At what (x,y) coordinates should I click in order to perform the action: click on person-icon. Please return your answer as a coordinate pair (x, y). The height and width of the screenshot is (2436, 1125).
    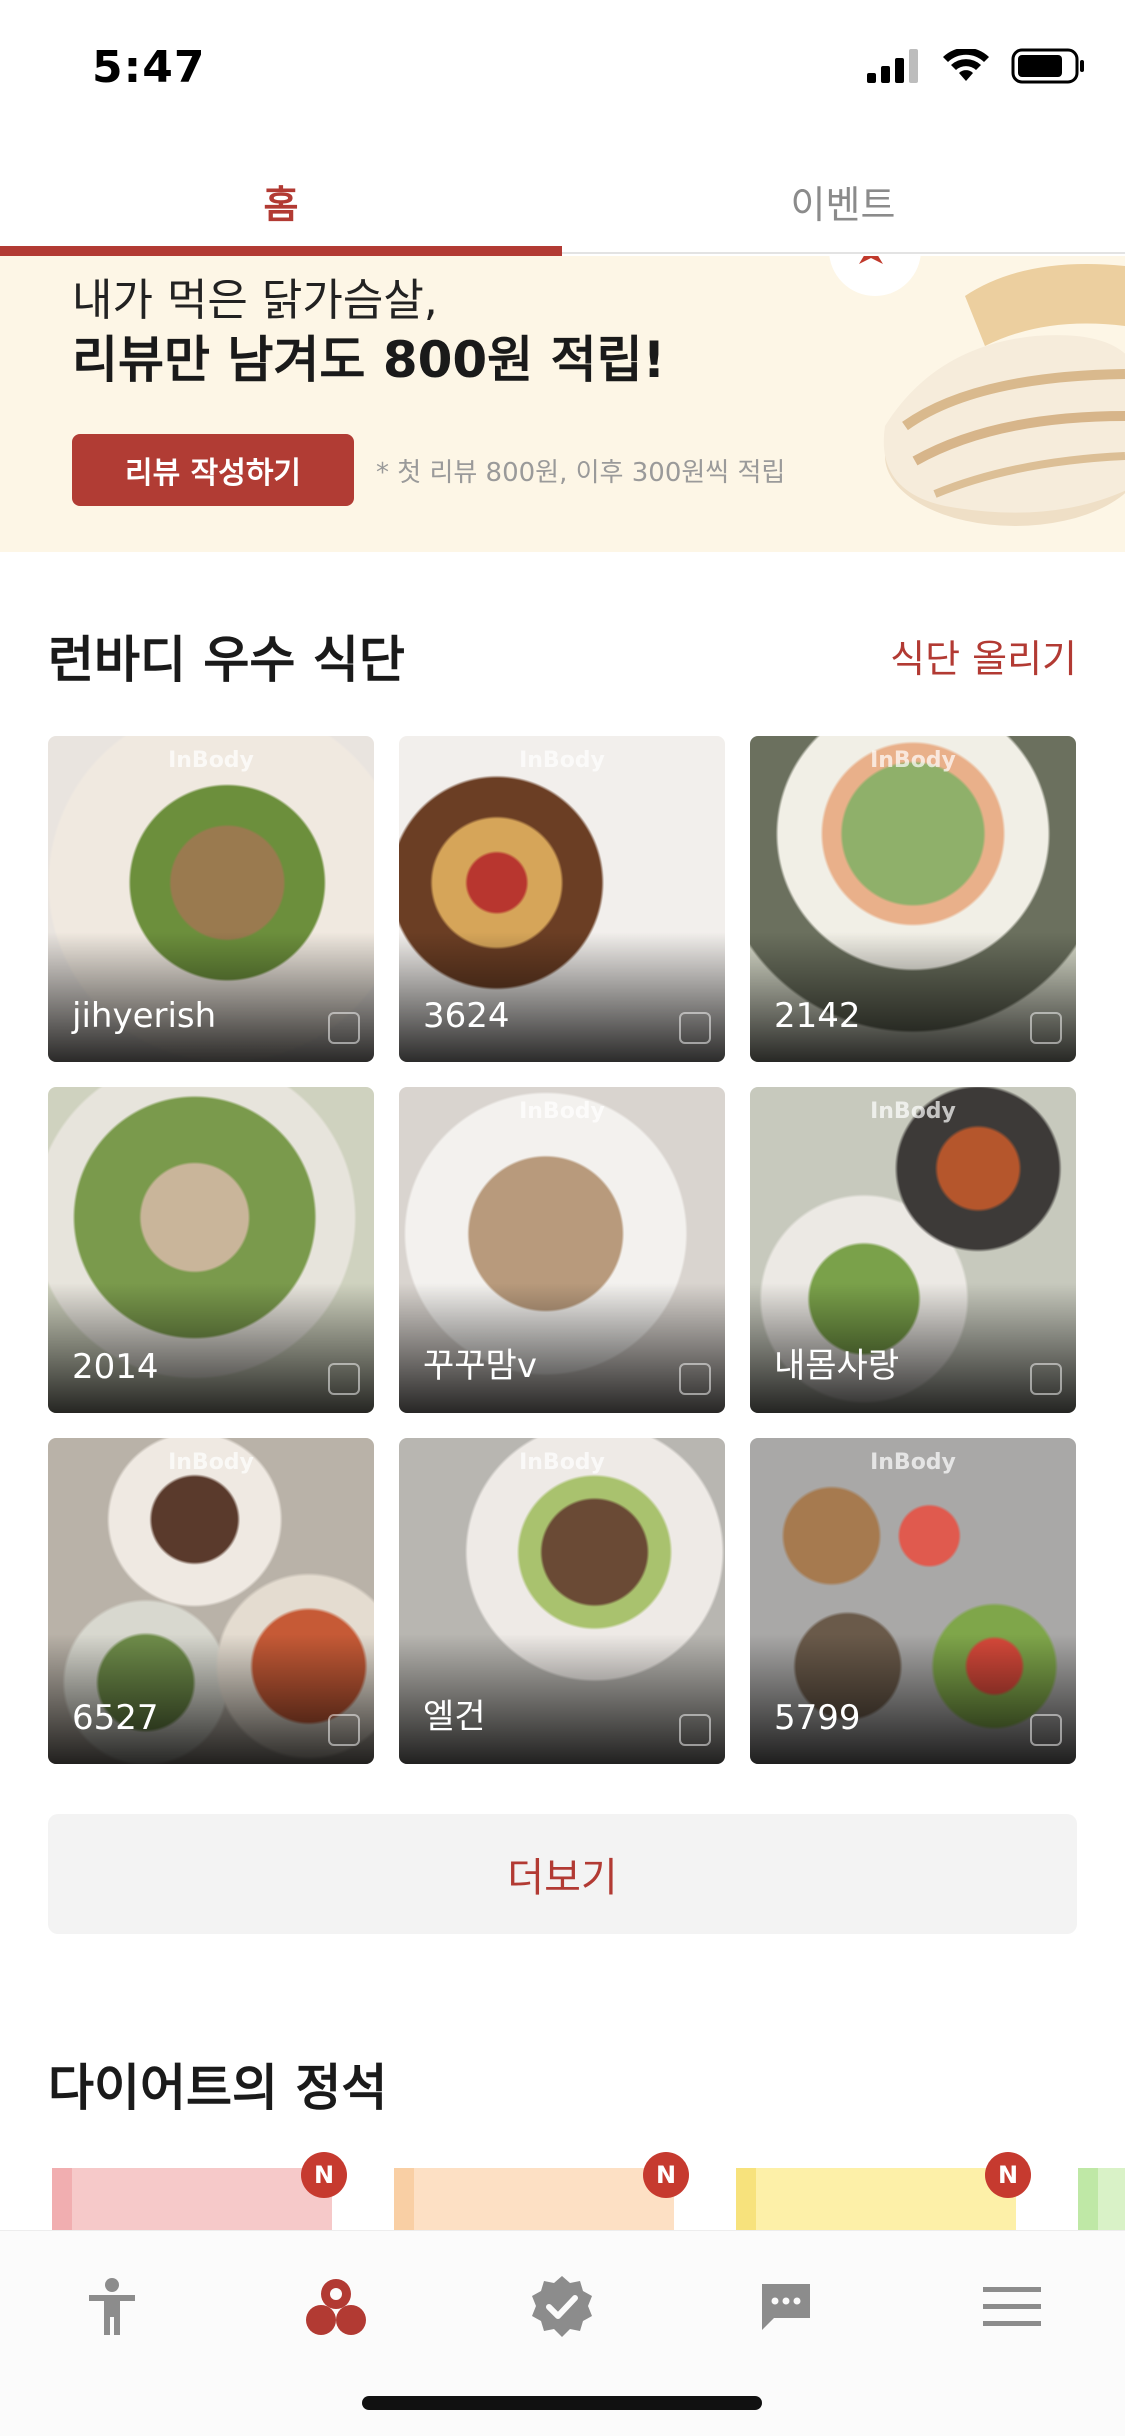
    Looking at the image, I should click on (112, 2306).